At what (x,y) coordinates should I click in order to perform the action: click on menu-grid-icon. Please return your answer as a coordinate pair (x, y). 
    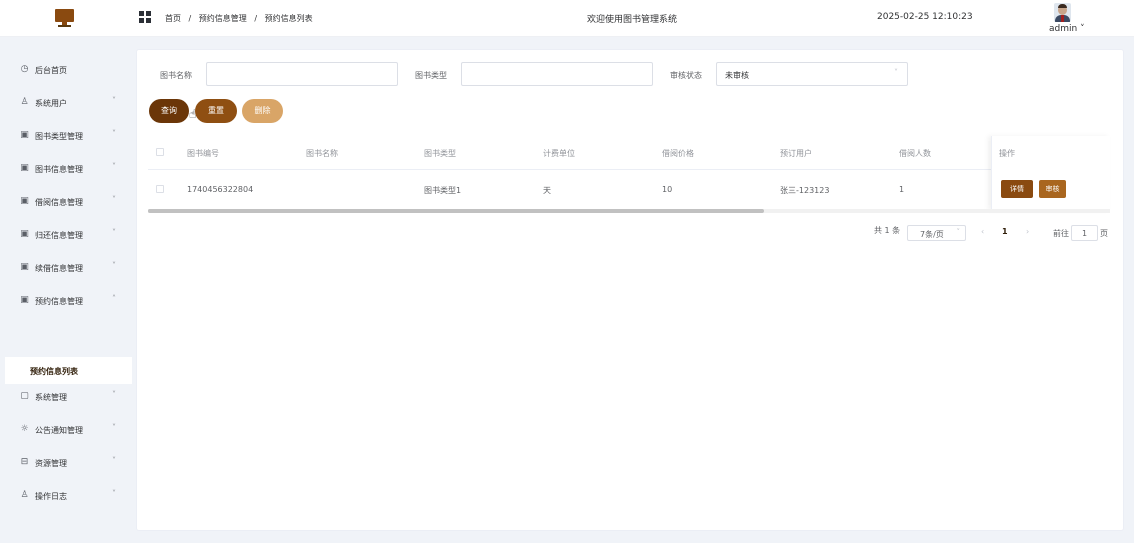
    Looking at the image, I should click on (145, 17).